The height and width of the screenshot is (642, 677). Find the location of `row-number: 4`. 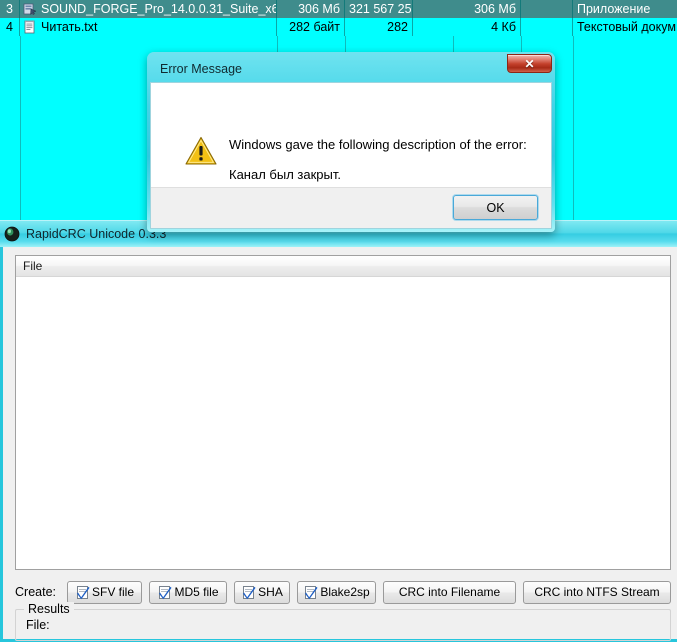

row-number: 4 is located at coordinates (10, 27).